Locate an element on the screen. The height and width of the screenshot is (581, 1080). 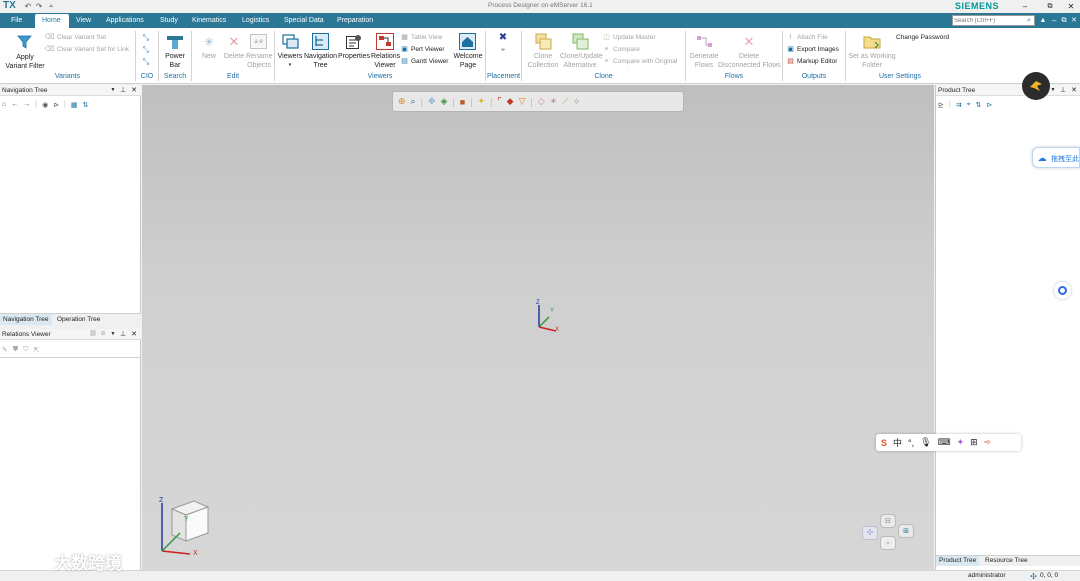
update-master-button: ◫ Update Master is located at coordinates (642, 38).